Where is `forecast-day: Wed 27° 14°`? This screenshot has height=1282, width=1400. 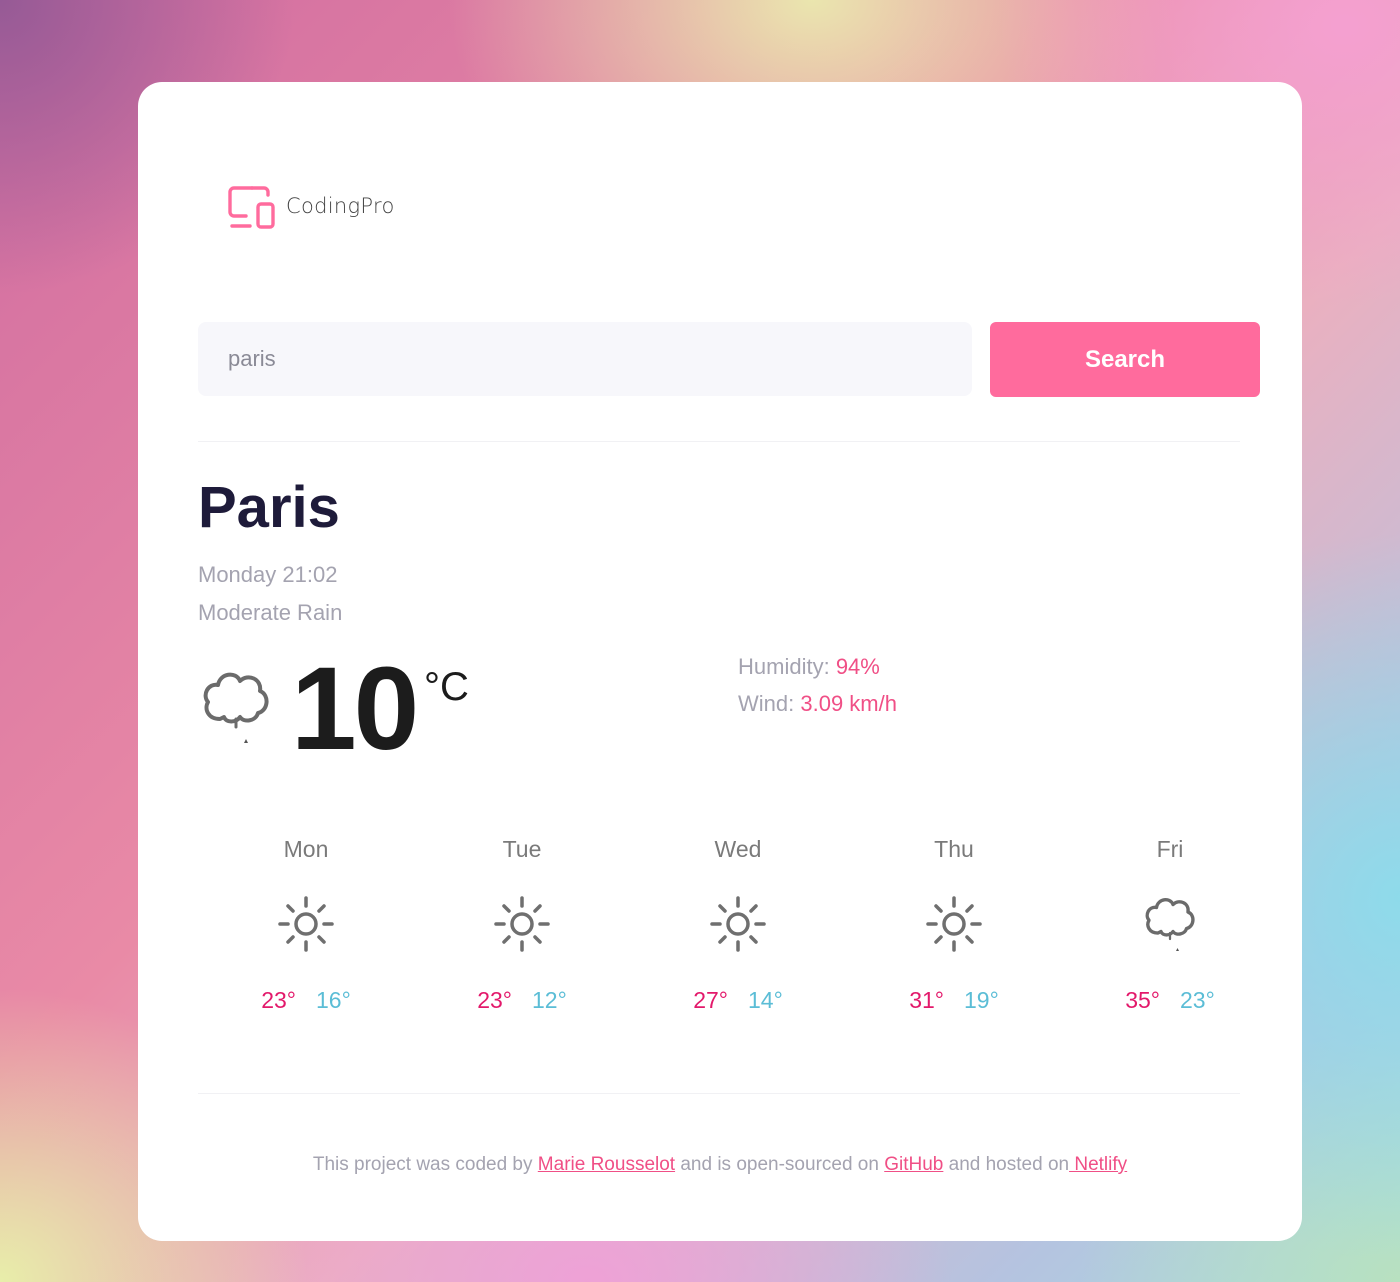 forecast-day: Wed 27° 14° is located at coordinates (738, 924).